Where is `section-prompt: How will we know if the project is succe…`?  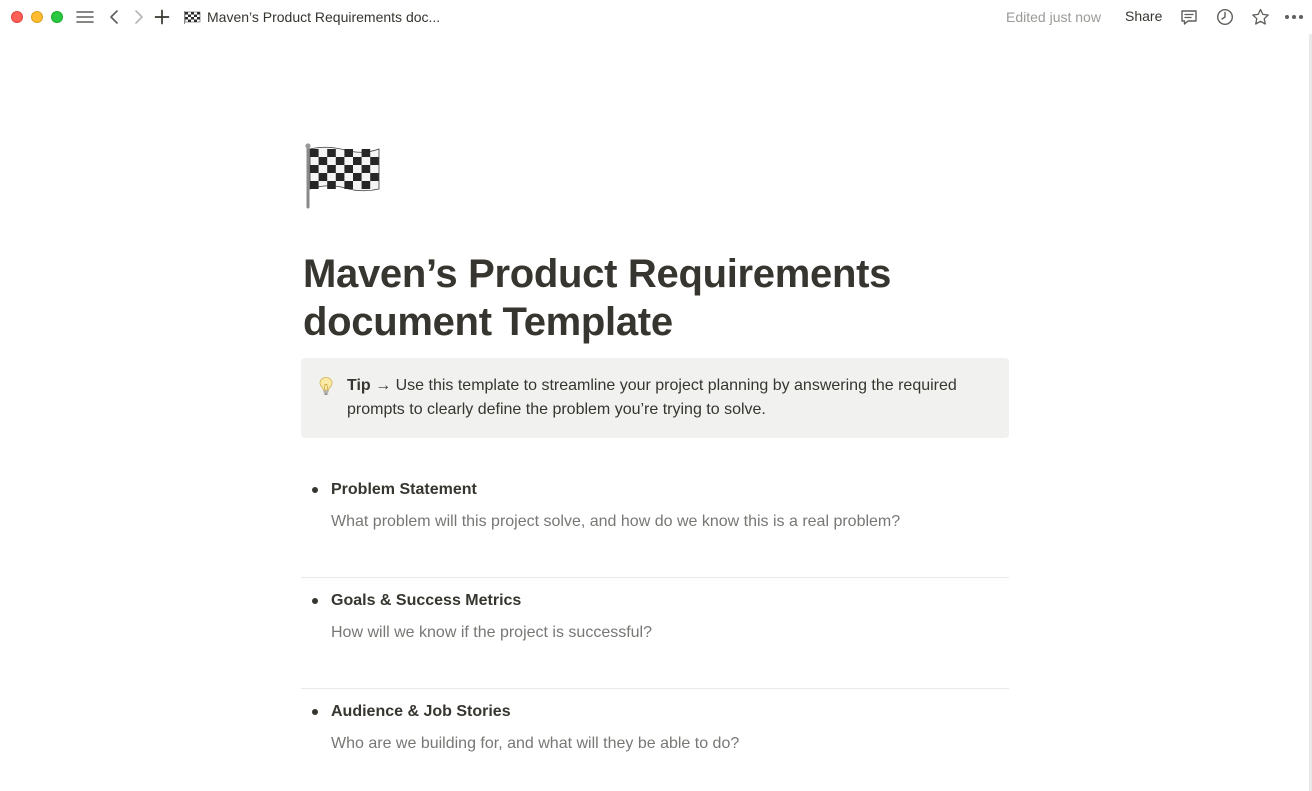 section-prompt: How will we know if the project is succe… is located at coordinates (492, 632).